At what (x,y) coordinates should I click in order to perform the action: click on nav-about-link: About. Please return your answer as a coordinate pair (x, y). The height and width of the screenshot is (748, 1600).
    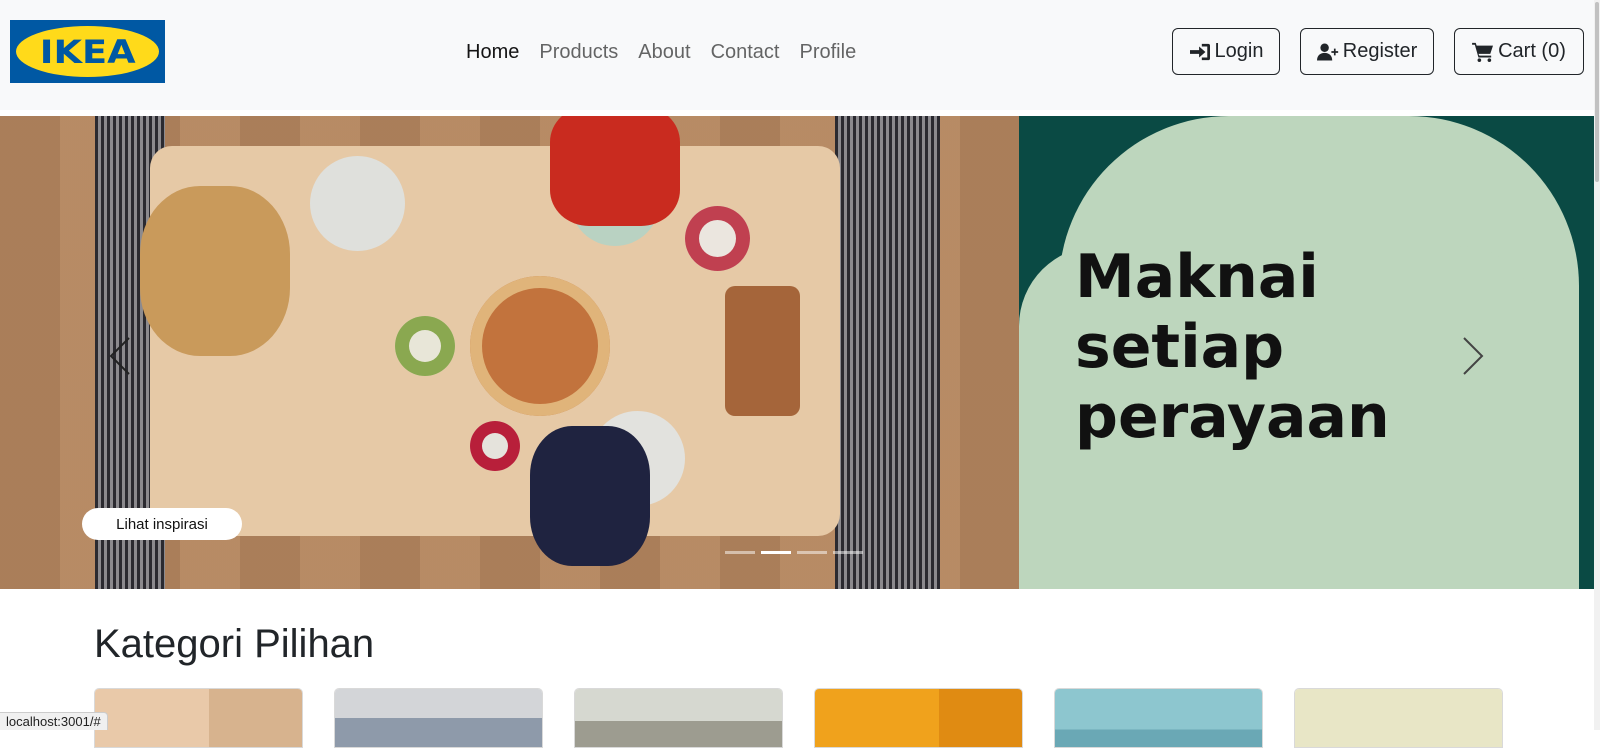
    Looking at the image, I should click on (664, 52).